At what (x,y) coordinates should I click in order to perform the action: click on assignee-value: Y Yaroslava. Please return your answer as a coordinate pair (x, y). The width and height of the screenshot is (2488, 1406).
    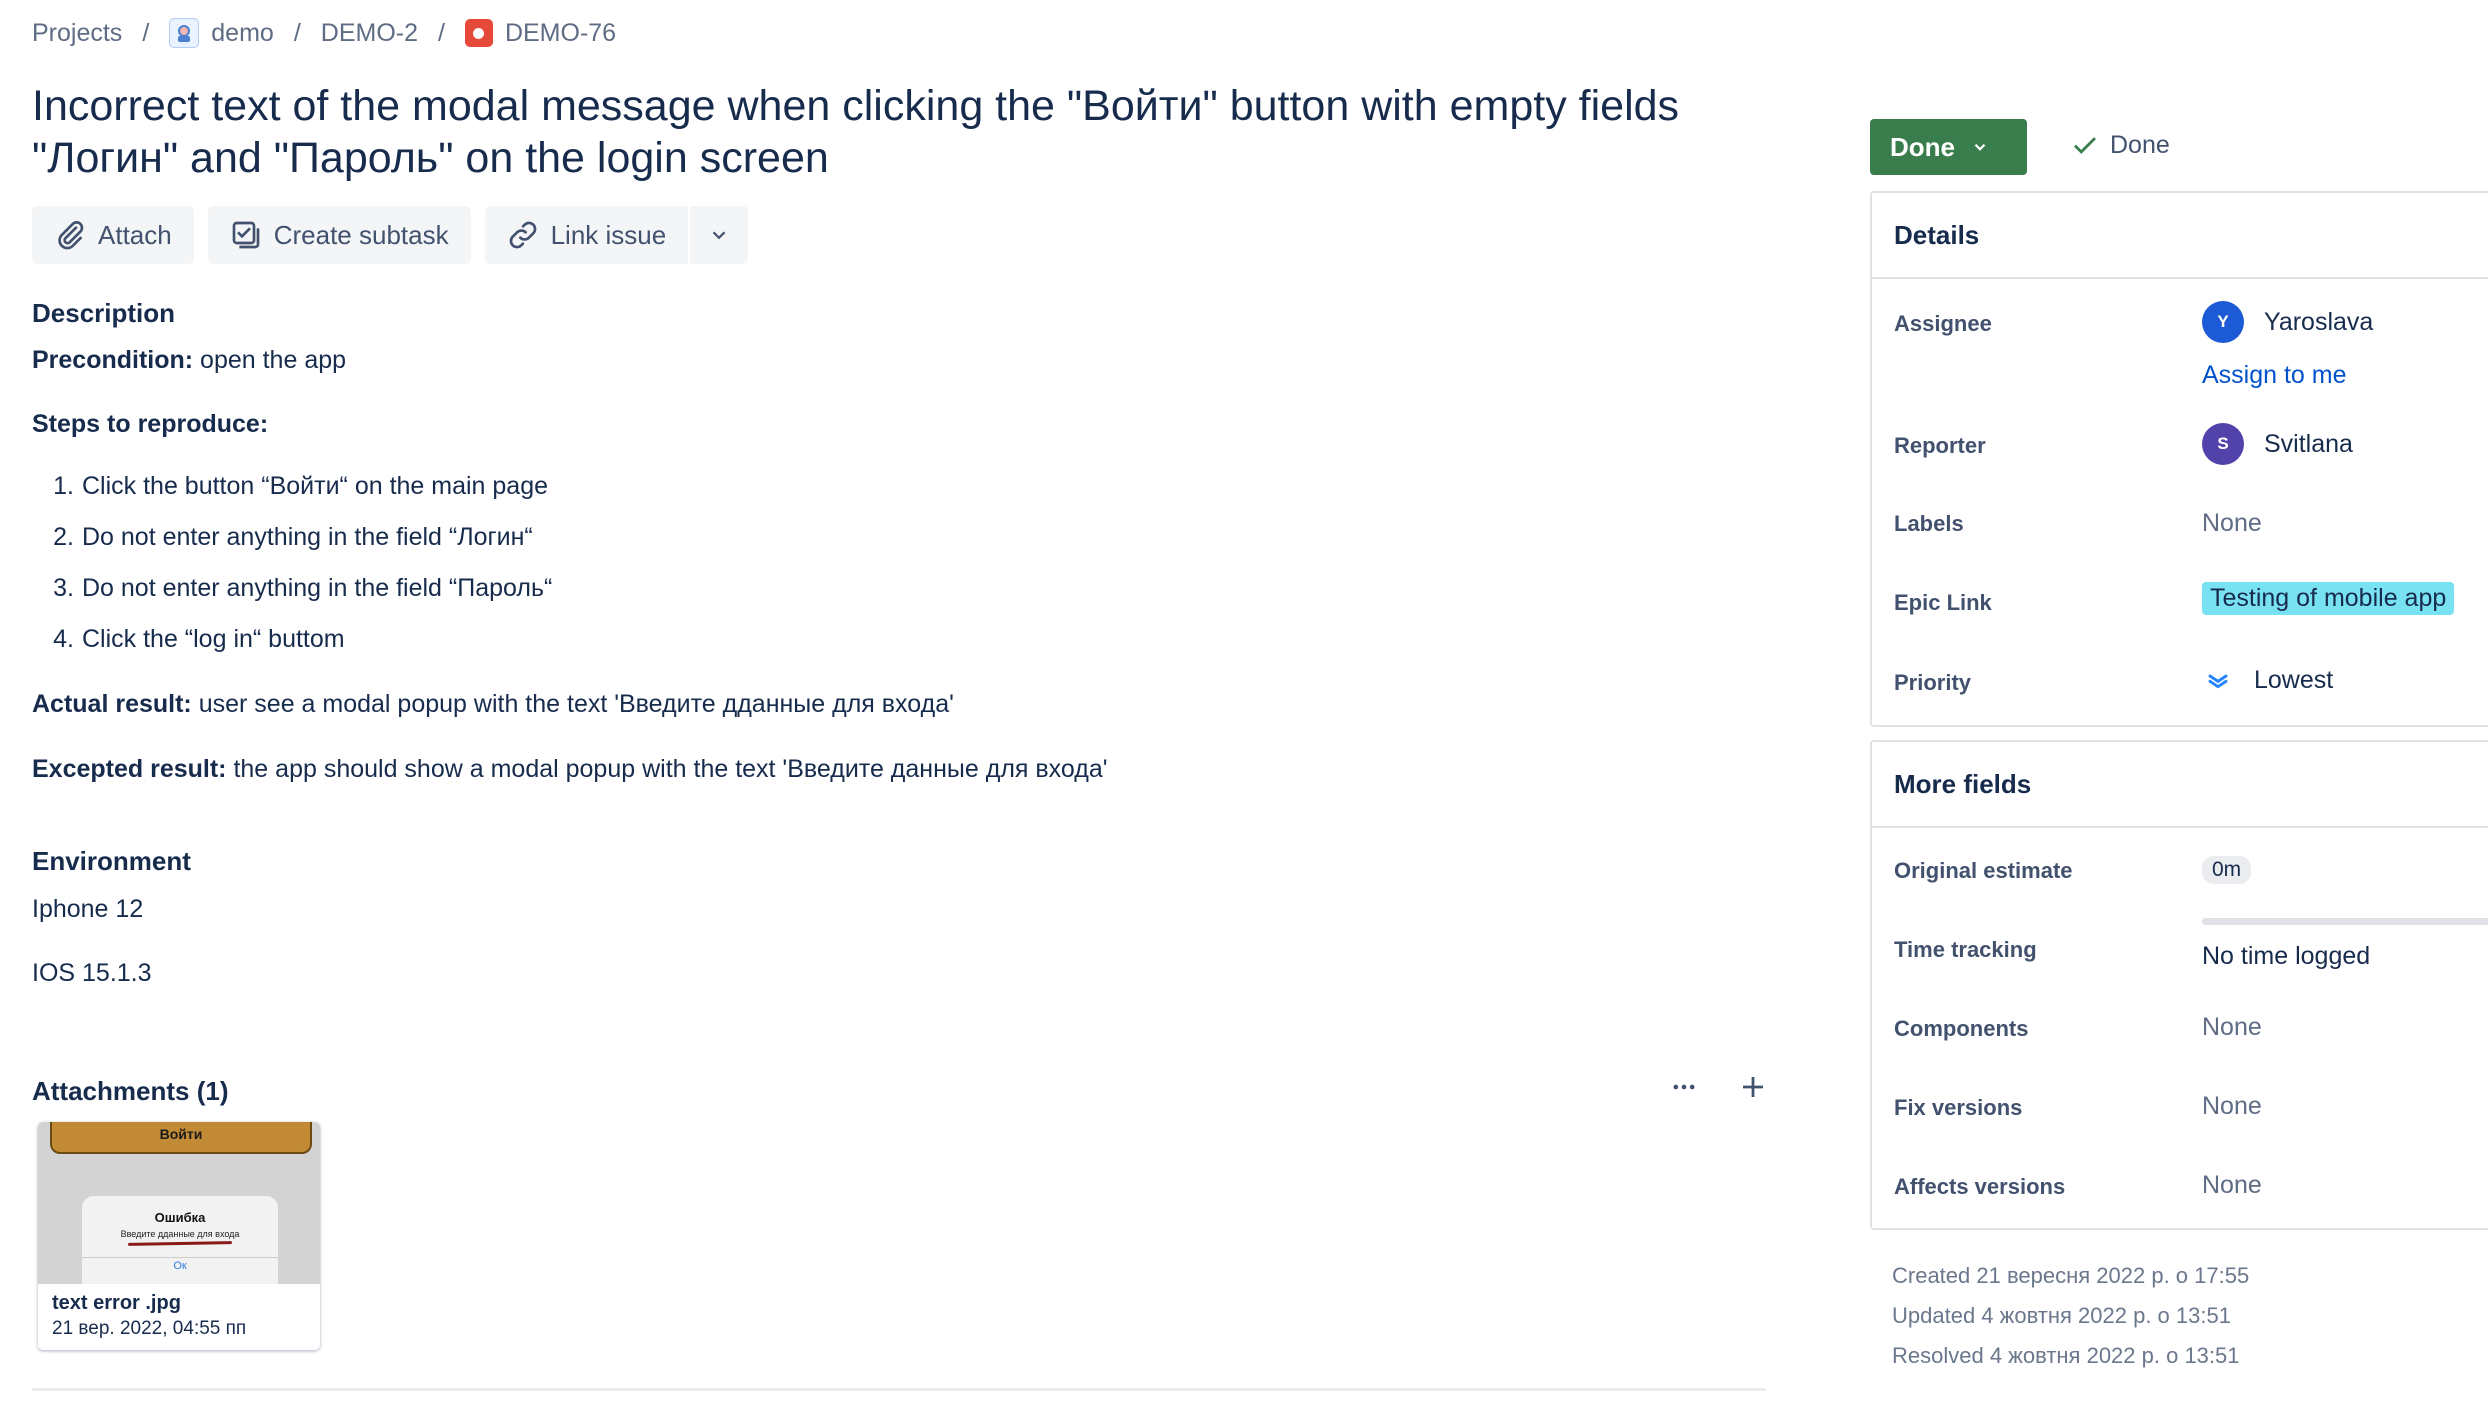
    Looking at the image, I should click on (2287, 322).